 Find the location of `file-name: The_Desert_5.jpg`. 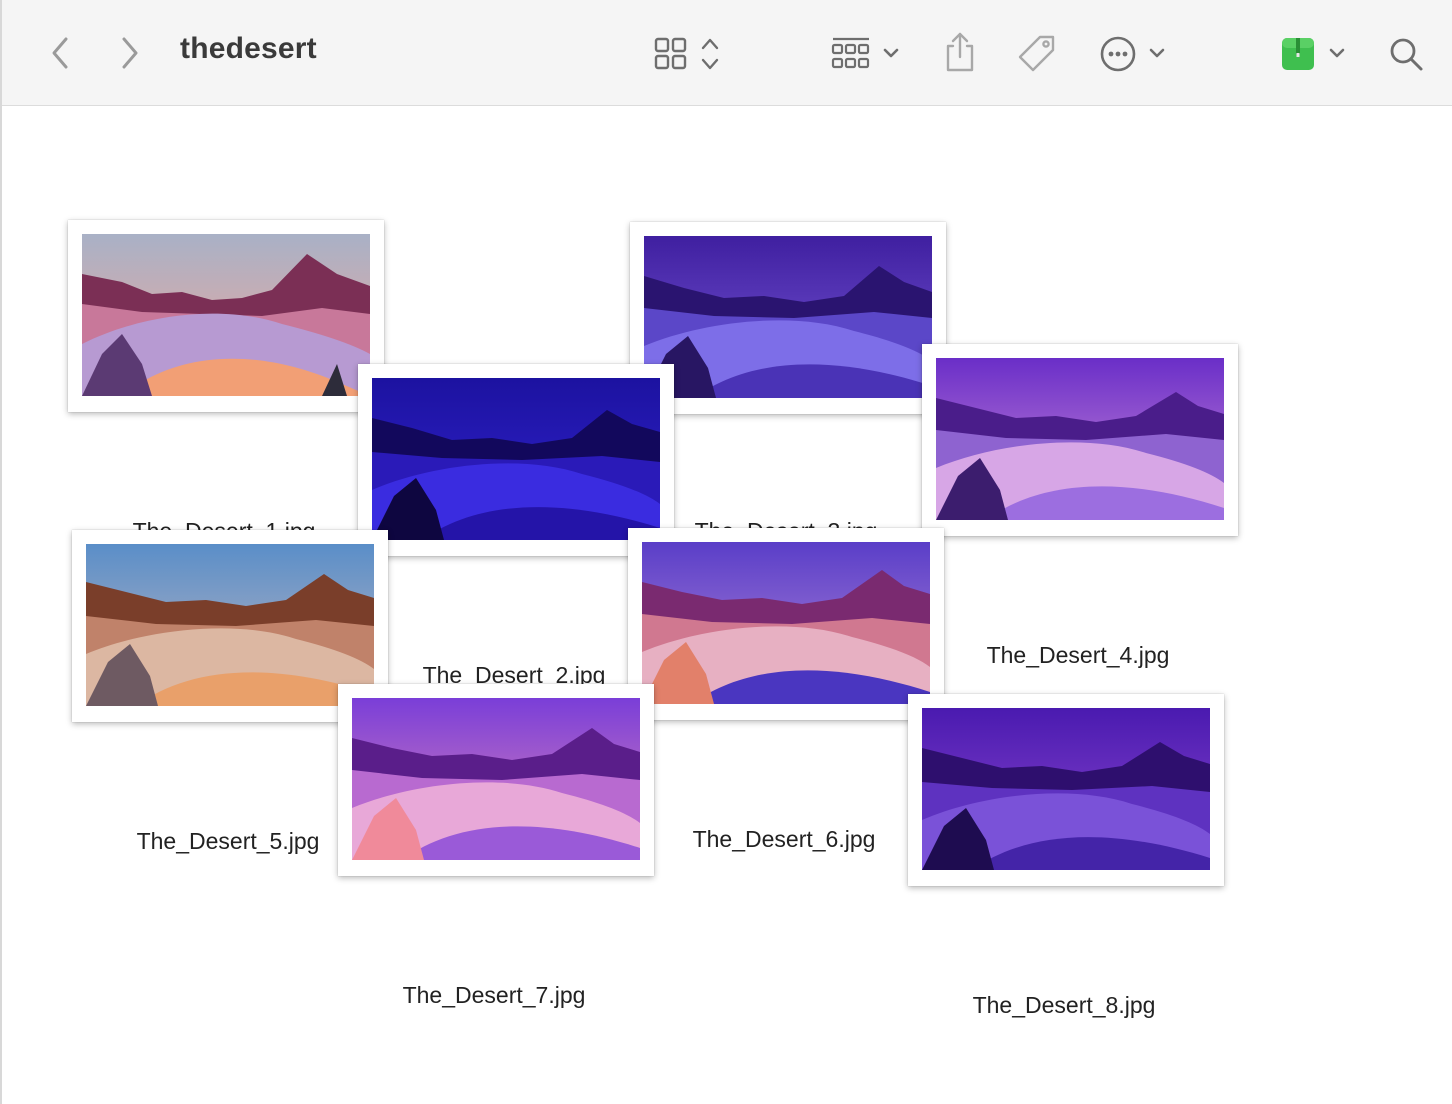

file-name: The_Desert_5.jpg is located at coordinates (228, 841).